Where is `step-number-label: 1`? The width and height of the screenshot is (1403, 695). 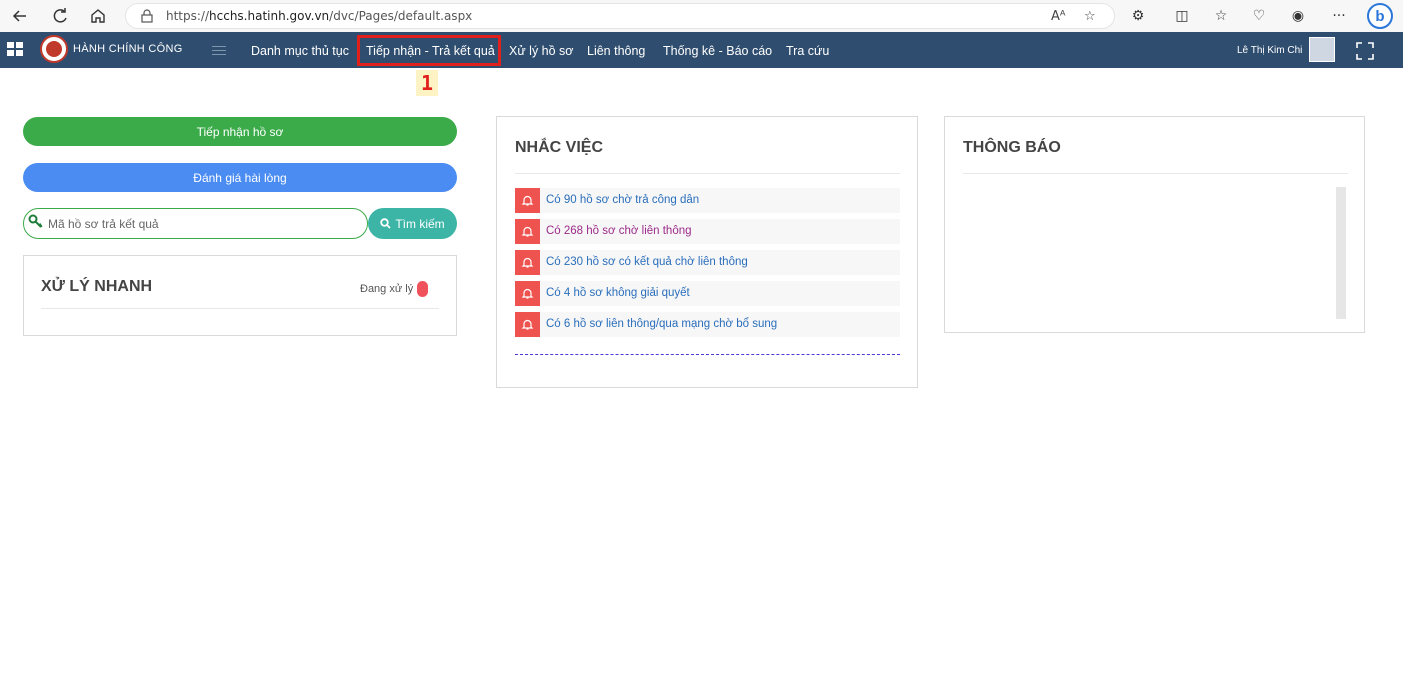 step-number-label: 1 is located at coordinates (427, 83).